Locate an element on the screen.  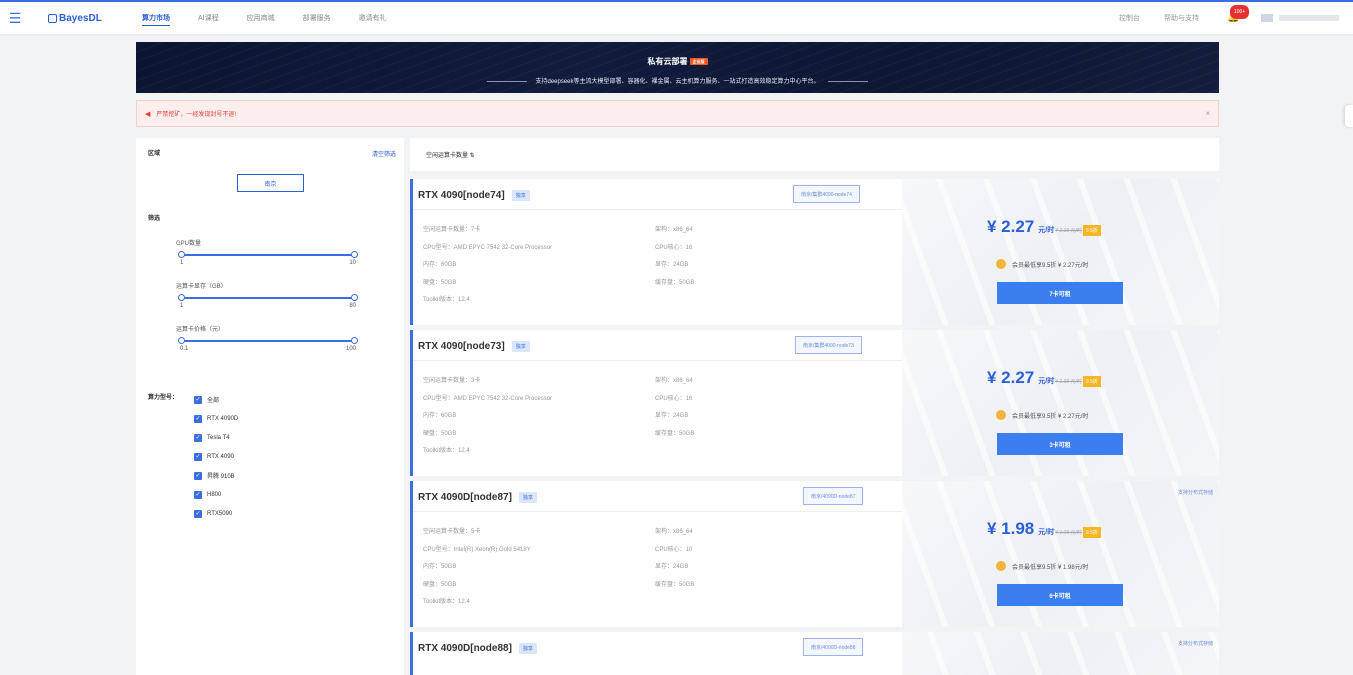
slider-label: GPU数量 is located at coordinates (189, 244).